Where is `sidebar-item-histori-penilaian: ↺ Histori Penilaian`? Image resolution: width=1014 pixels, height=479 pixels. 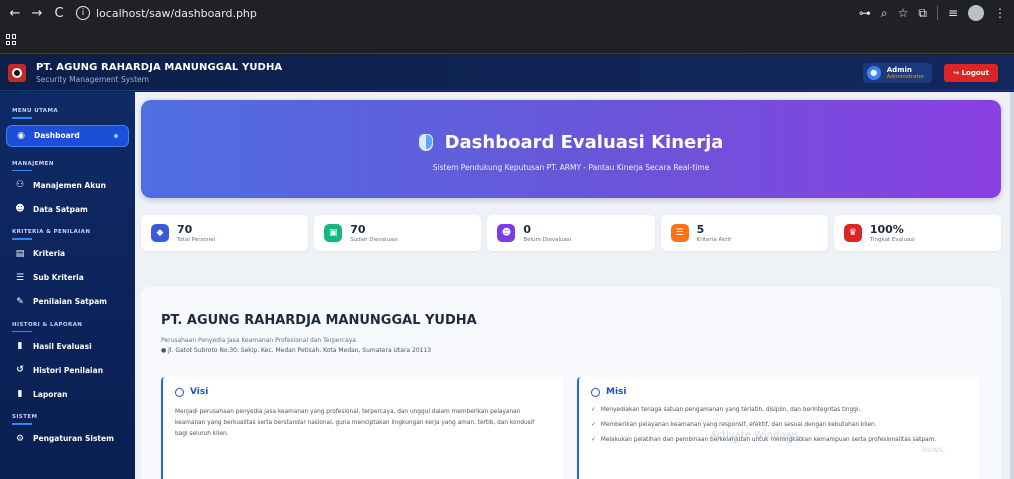
sidebar-item-histori-penilaian: ↺ Histori Penilaian is located at coordinates (67, 370).